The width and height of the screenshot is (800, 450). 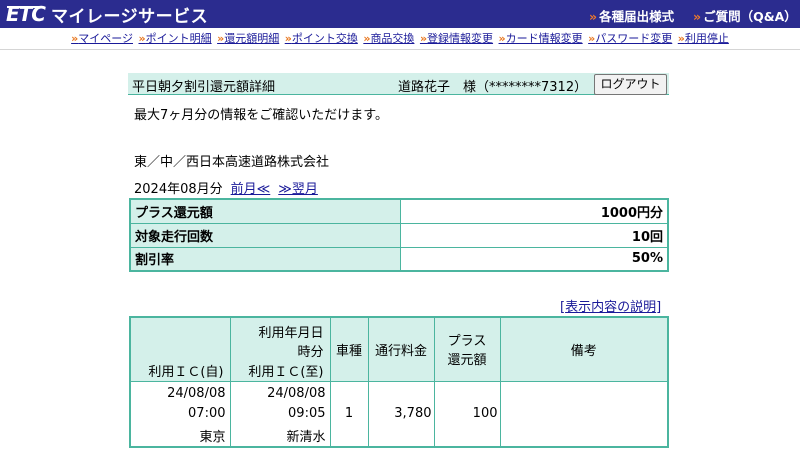 I want to click on nav-item-product-exchange: »商品交換, so click(x=388, y=38).